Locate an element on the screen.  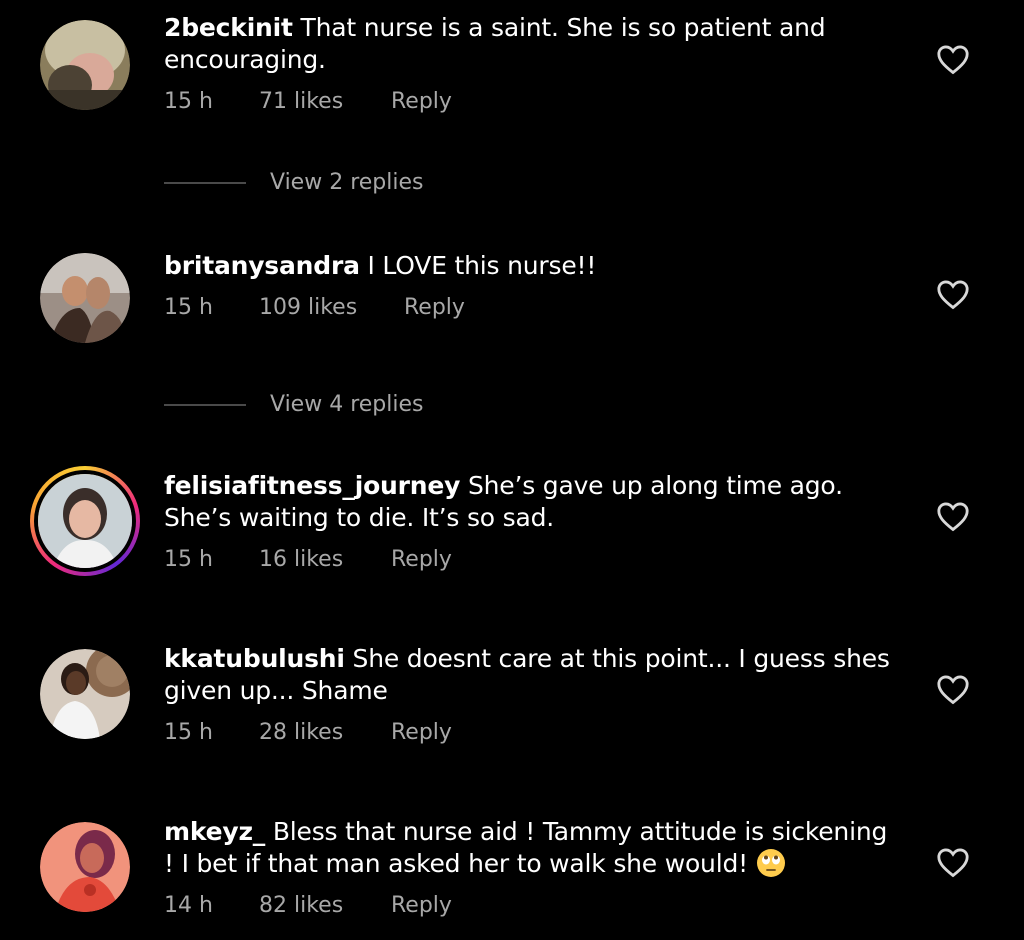
username: 2beckinit is located at coordinates (228, 27).